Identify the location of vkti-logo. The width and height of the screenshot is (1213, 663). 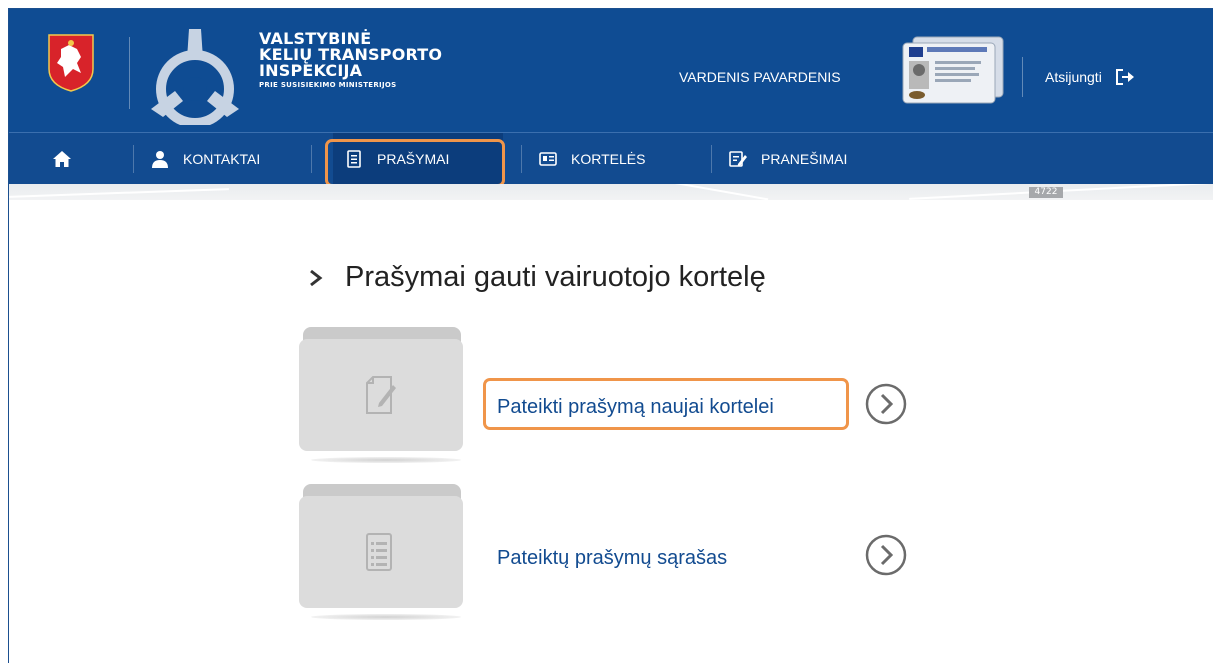
(195, 77).